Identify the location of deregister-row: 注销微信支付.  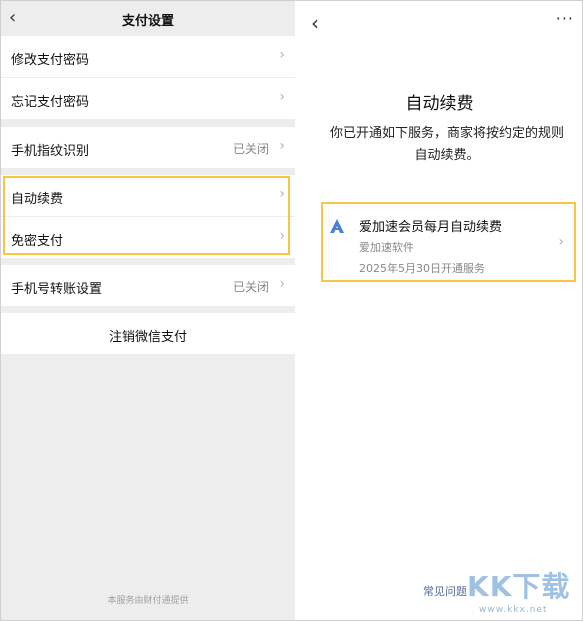
(148, 333).